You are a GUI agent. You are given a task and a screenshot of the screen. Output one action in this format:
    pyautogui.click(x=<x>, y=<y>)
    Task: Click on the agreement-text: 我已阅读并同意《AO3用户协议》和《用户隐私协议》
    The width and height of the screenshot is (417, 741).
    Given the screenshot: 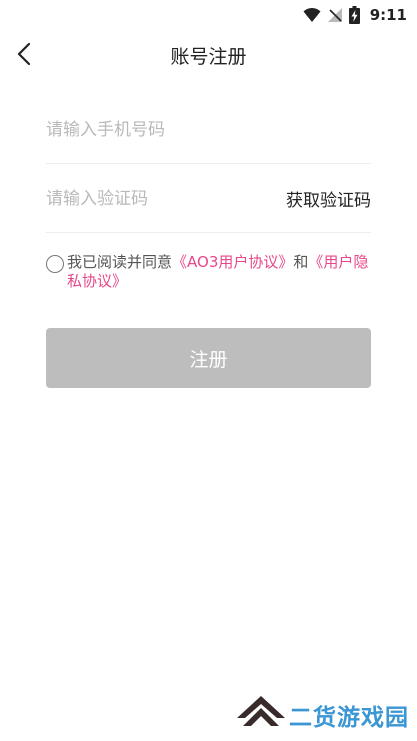 What is the action you would take?
    pyautogui.click(x=219, y=272)
    